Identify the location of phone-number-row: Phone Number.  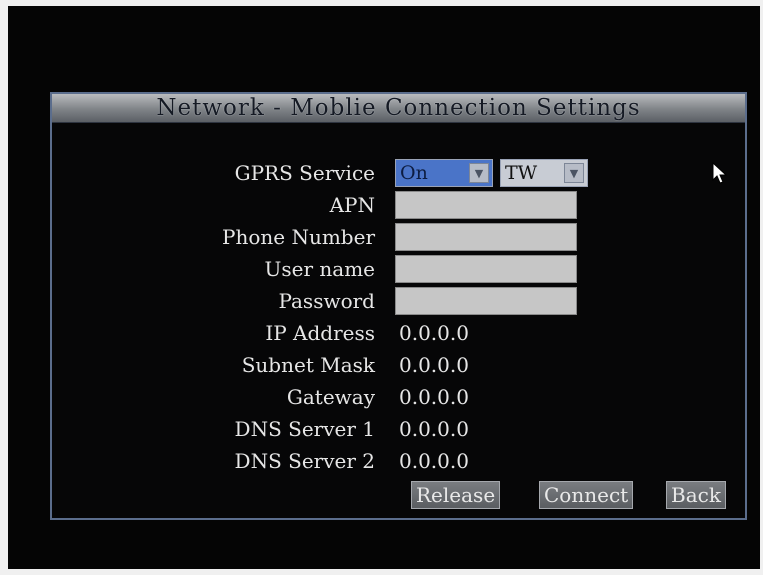
(398, 237).